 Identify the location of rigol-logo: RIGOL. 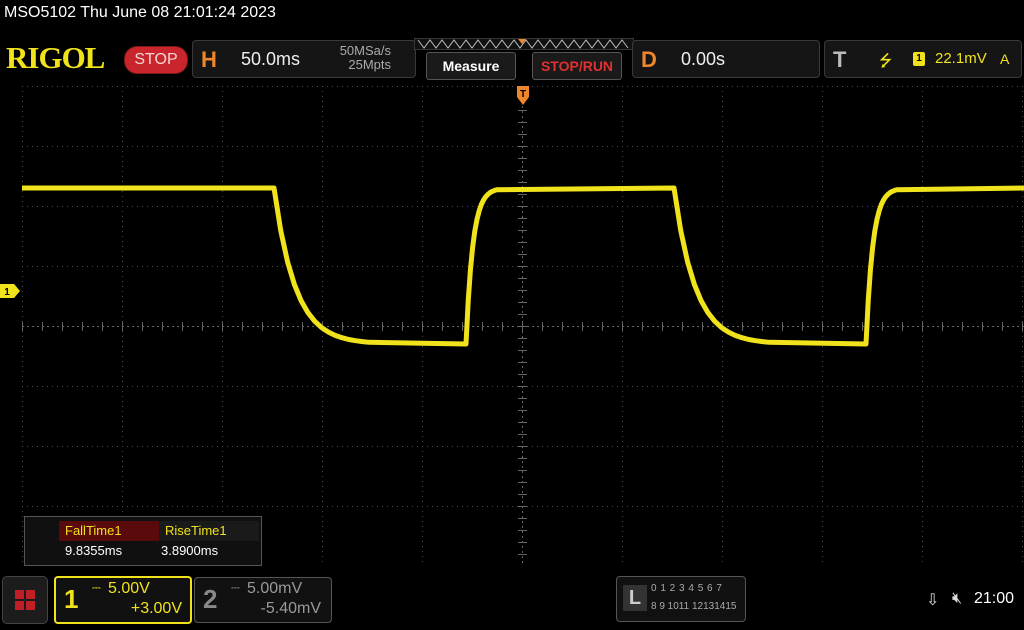
(55, 57).